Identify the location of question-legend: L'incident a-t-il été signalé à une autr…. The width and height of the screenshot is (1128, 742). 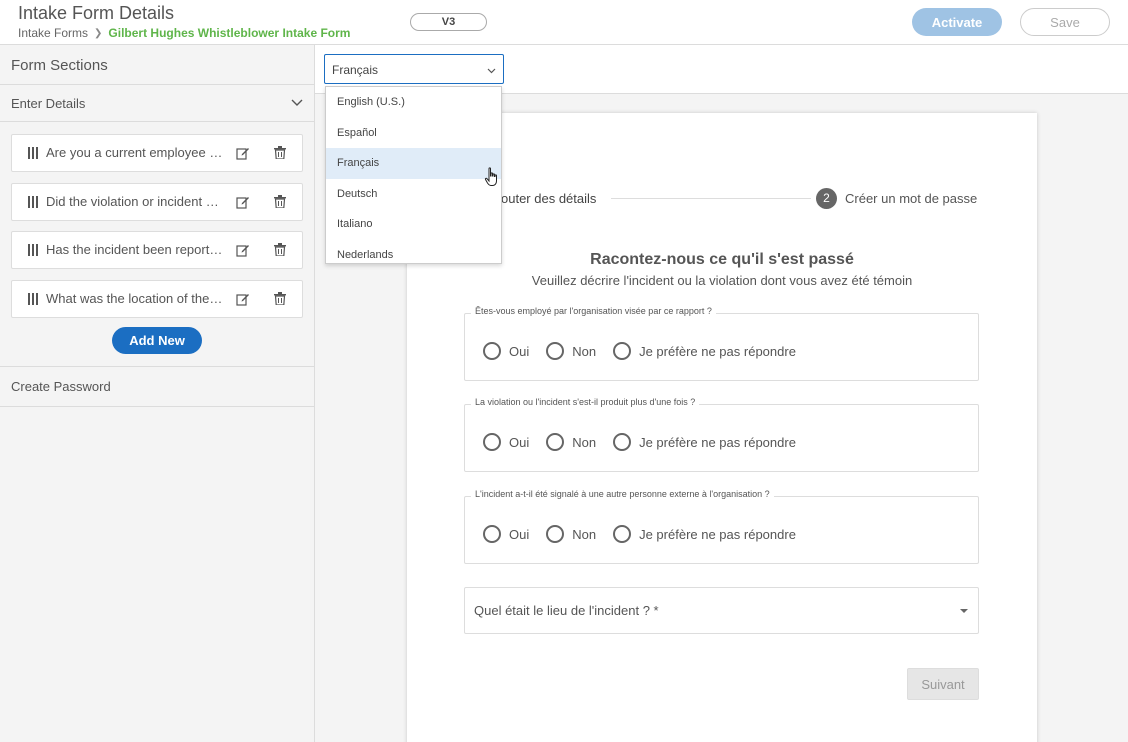
(622, 494).